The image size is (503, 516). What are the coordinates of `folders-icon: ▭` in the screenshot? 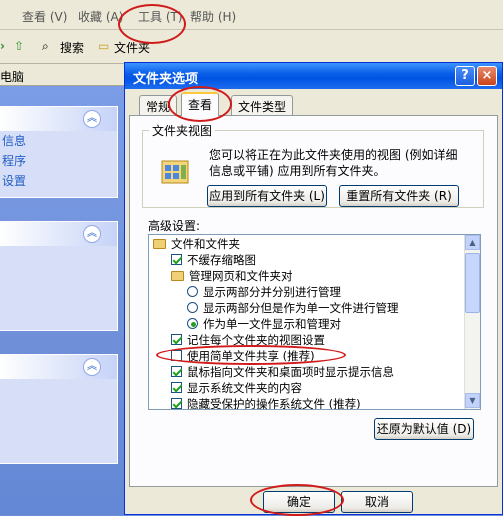 It's located at (103, 46).